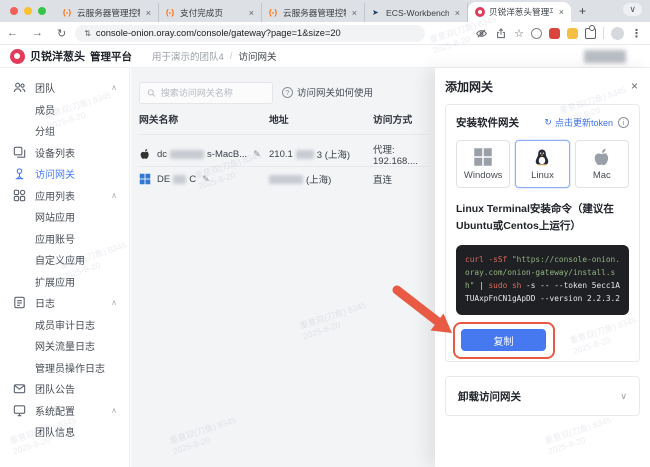 The height and width of the screenshot is (467, 650). What do you see at coordinates (393, 120) in the screenshot?
I see `col-header-access: 访问方式` at bounding box center [393, 120].